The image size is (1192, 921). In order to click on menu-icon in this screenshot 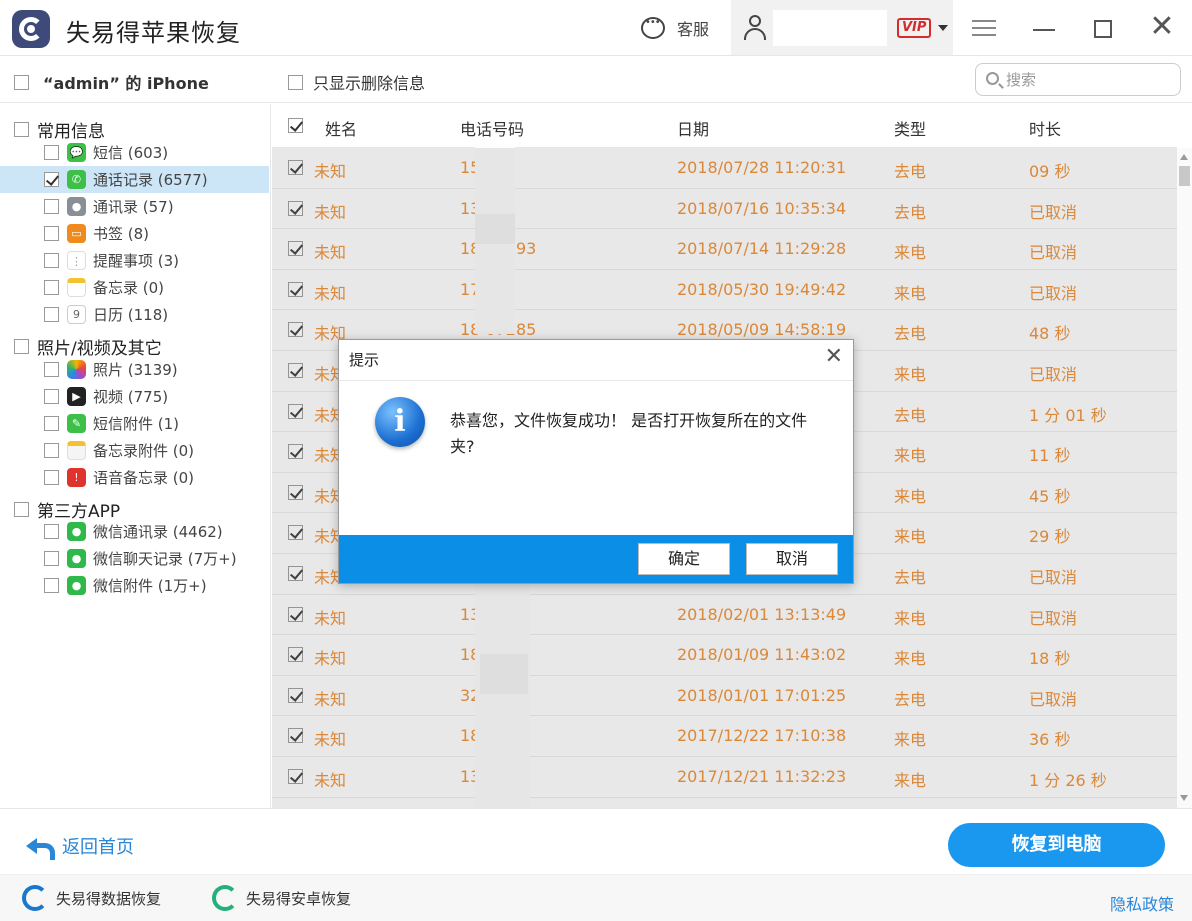, I will do `click(984, 28)`.